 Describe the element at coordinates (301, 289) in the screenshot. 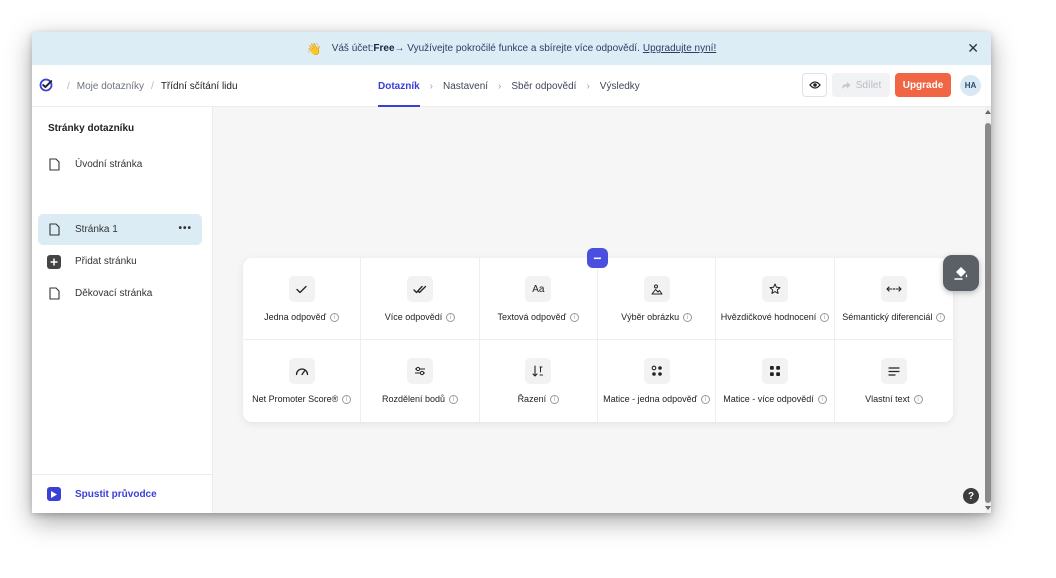

I see `check-icon` at that location.